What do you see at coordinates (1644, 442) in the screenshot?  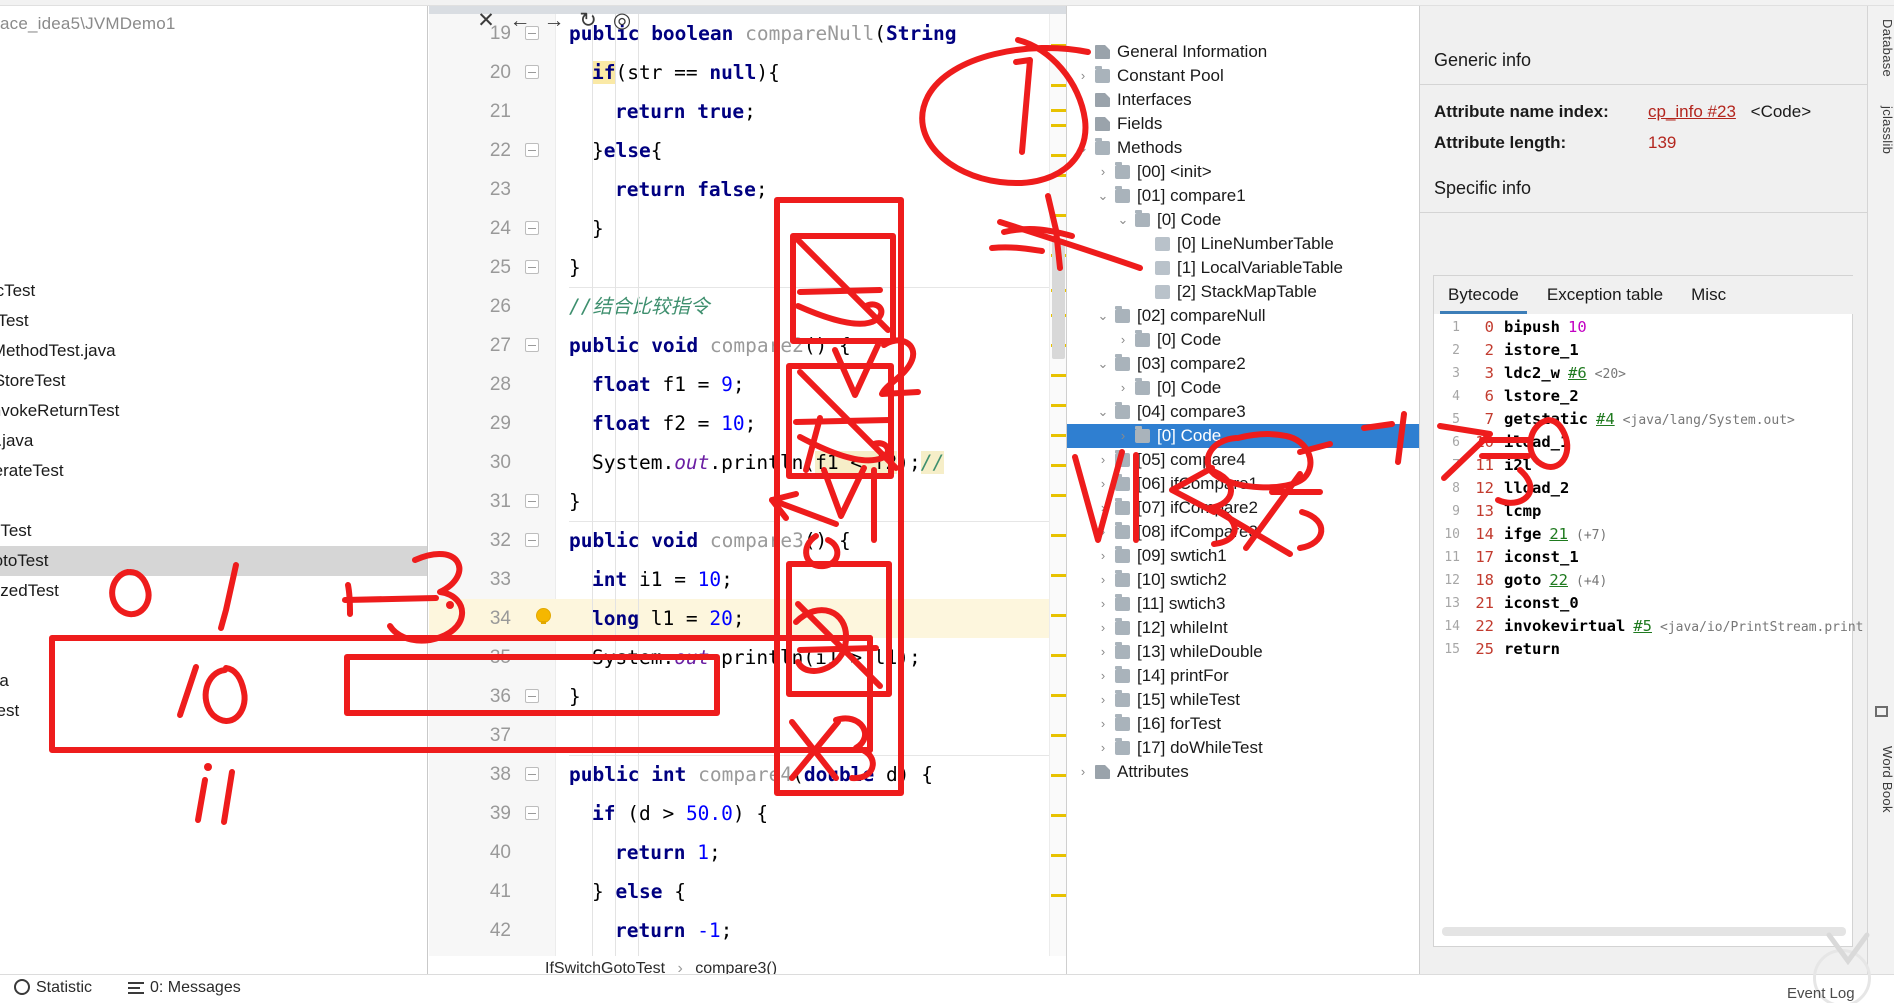 I see `bytecode-row: 6 10 iload_1` at bounding box center [1644, 442].